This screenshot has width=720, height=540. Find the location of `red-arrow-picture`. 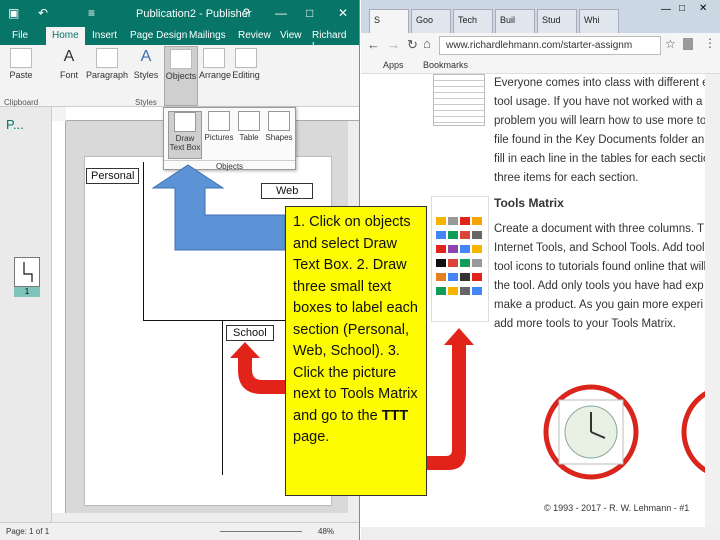

red-arrow-picture is located at coordinates (450, 399).